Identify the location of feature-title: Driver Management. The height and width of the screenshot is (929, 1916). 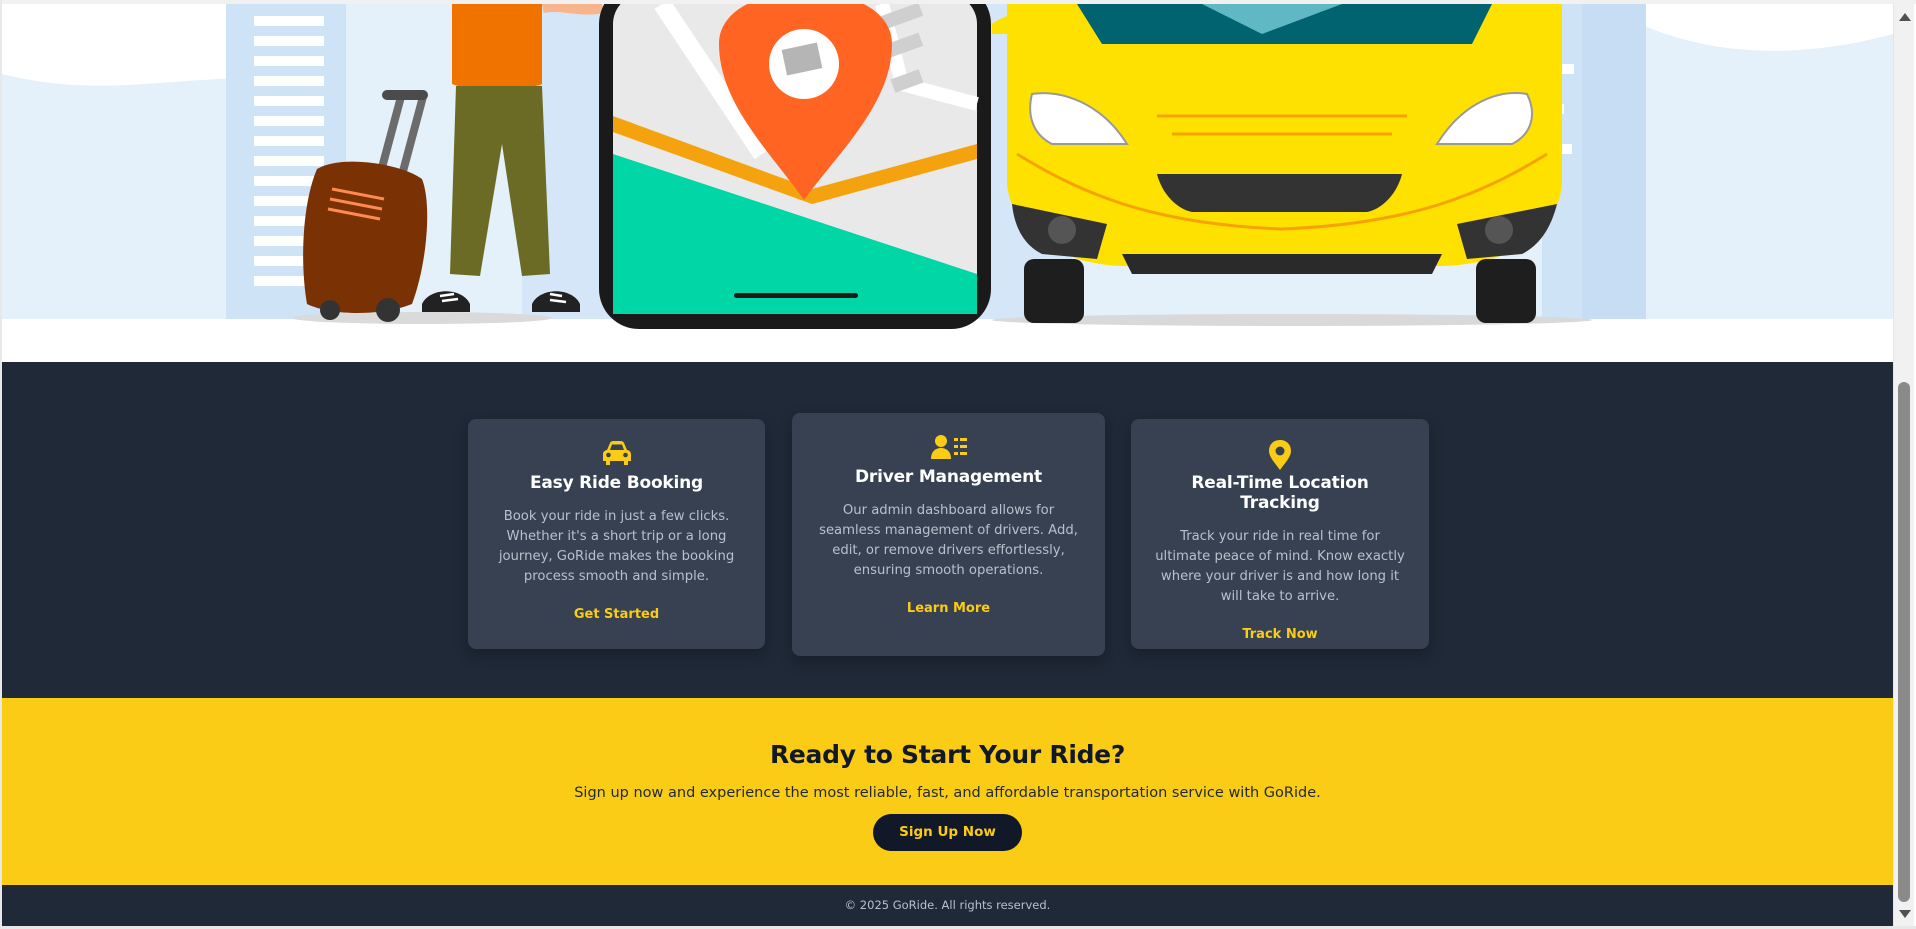
(948, 477).